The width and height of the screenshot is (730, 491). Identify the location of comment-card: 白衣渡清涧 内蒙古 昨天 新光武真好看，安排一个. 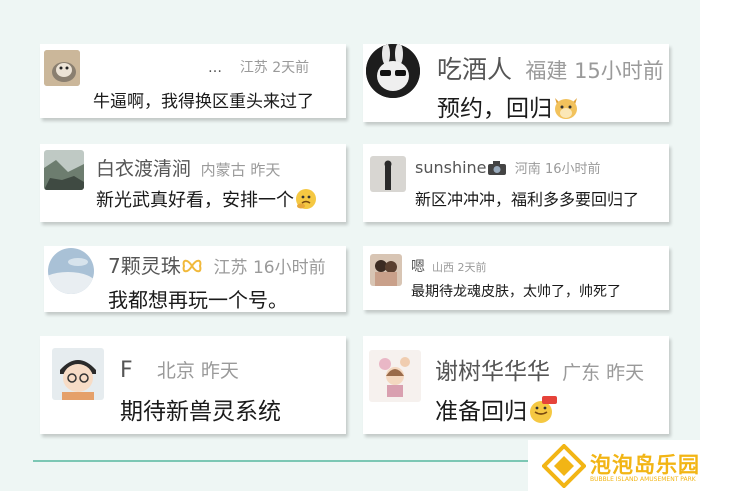
(193, 183).